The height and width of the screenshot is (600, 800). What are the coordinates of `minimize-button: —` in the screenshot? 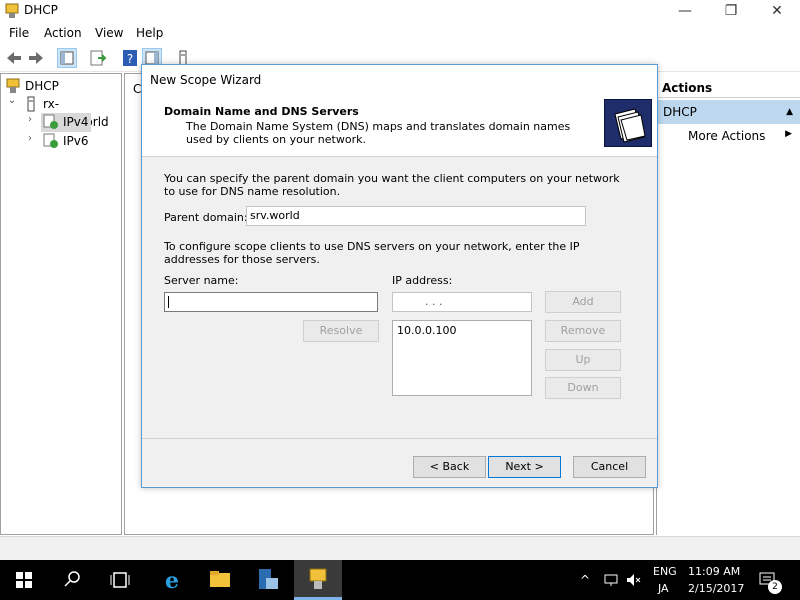 It's located at (685, 11).